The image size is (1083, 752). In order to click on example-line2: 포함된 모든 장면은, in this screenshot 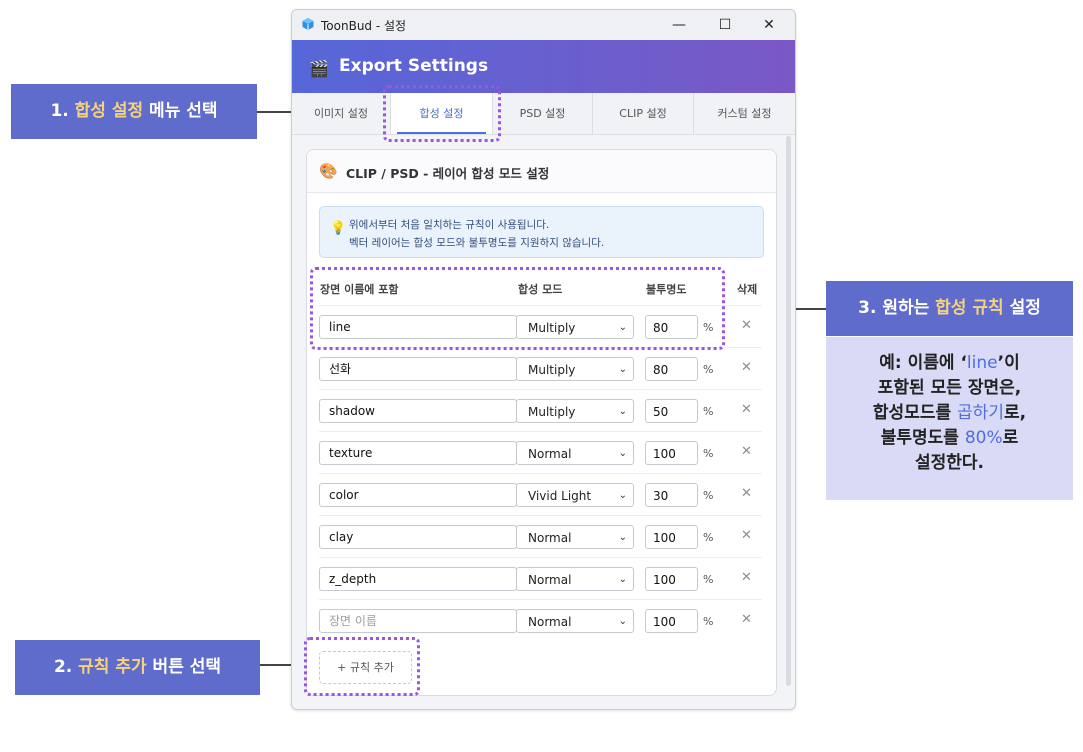, I will do `click(949, 388)`.